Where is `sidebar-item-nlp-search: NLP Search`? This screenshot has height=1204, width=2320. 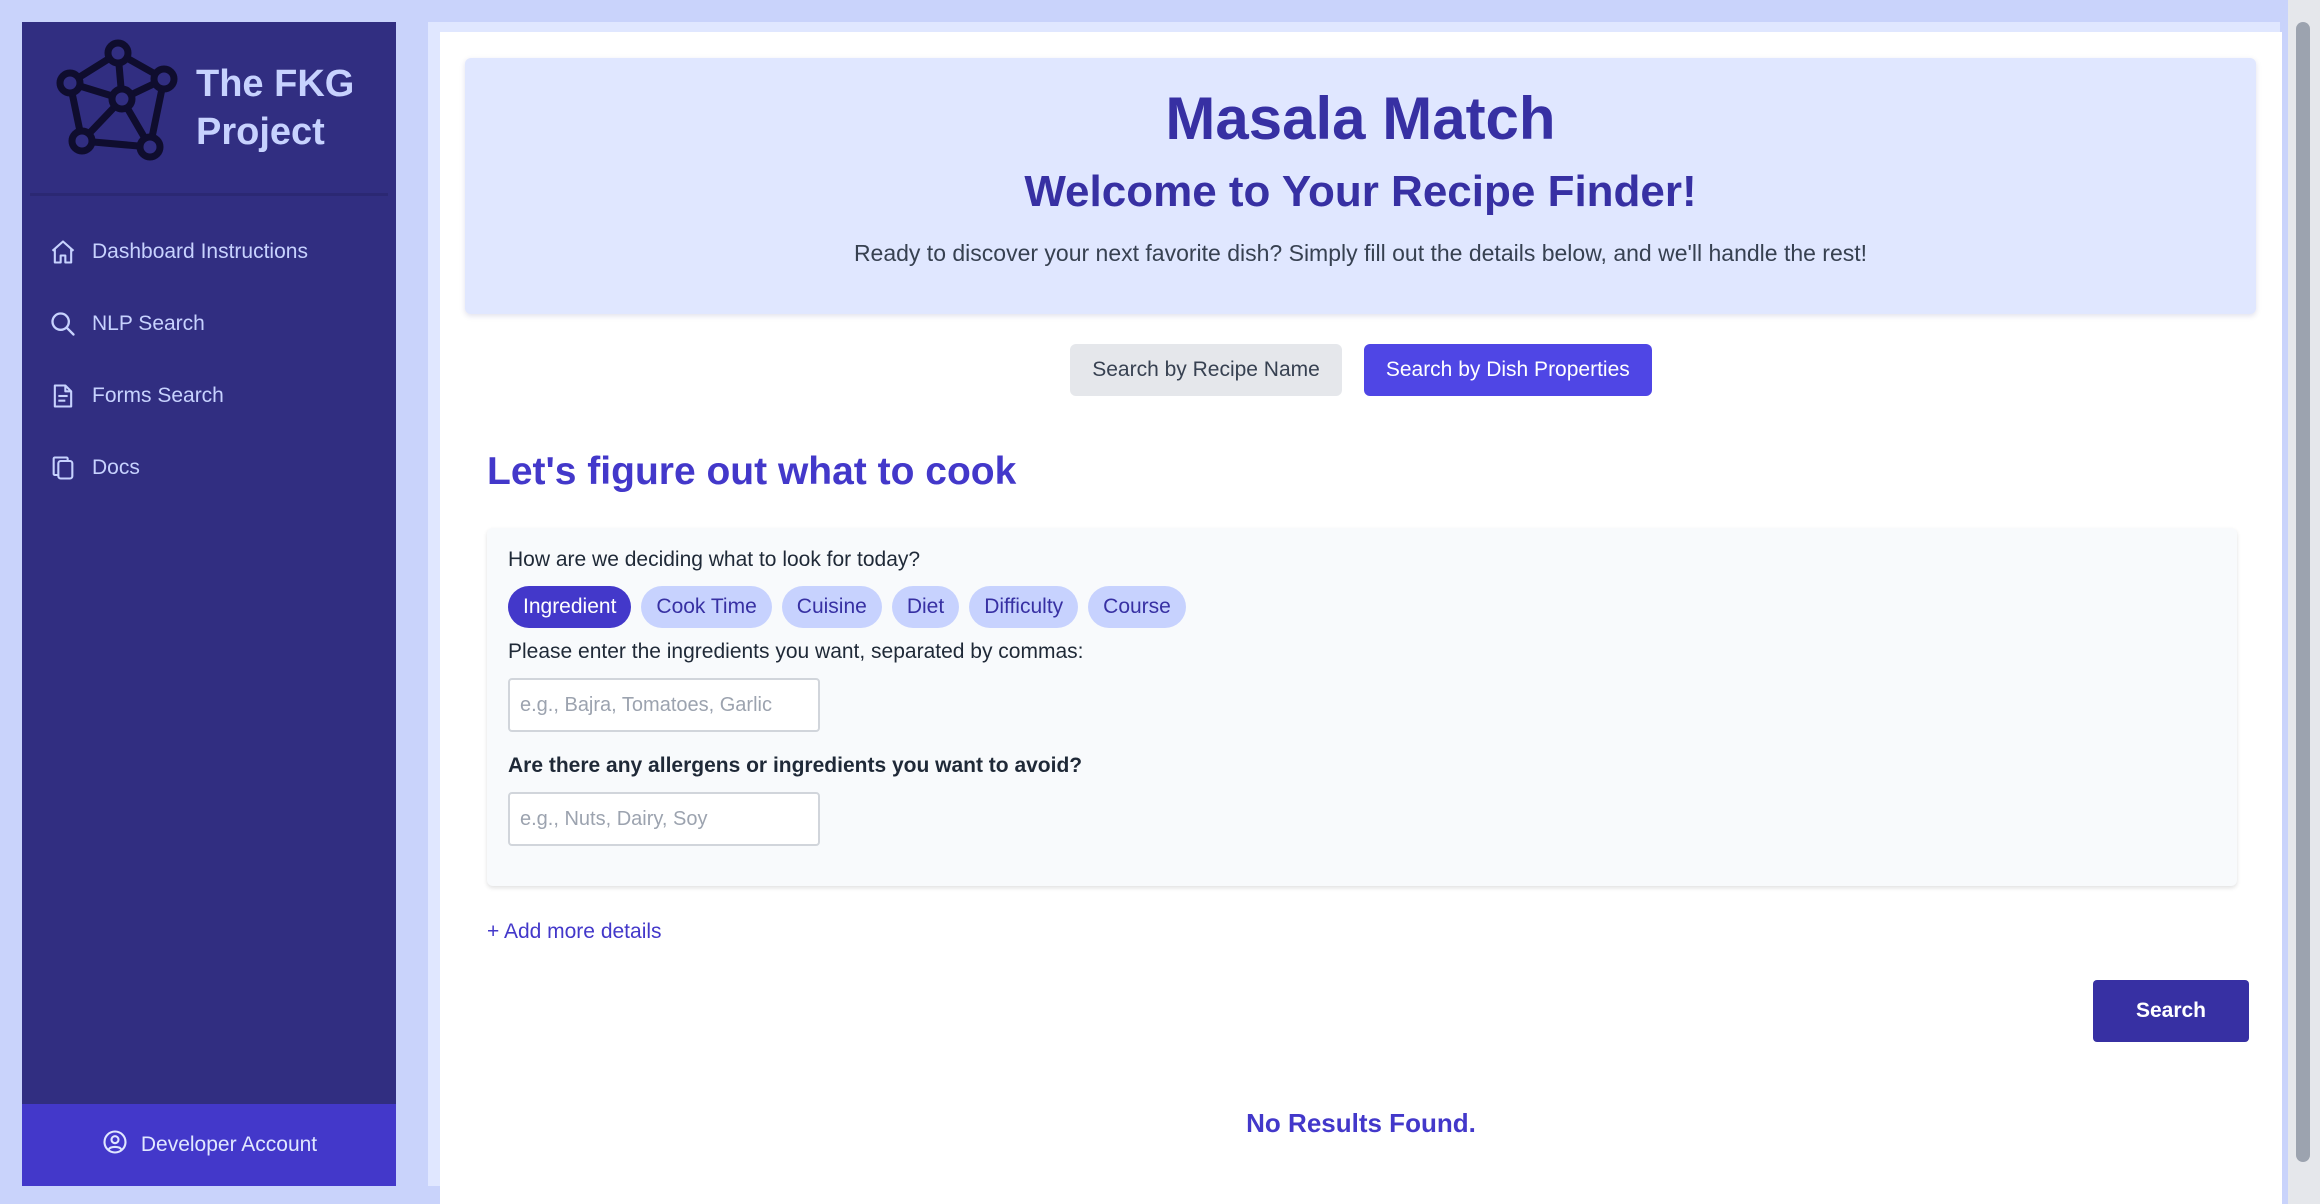 sidebar-item-nlp-search: NLP Search is located at coordinates (209, 324).